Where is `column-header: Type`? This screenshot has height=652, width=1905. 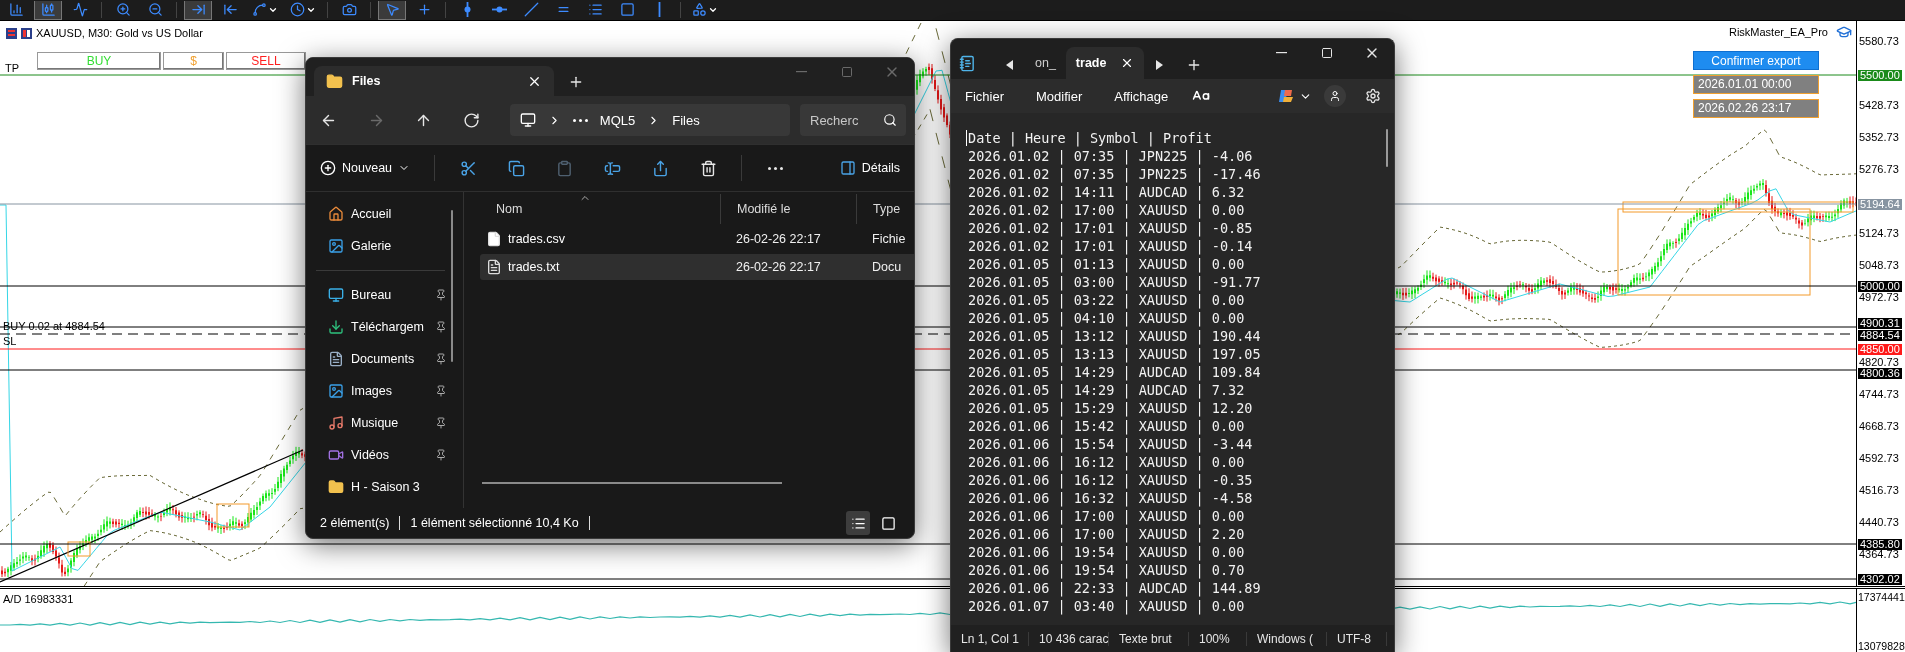 column-header: Type is located at coordinates (885, 209).